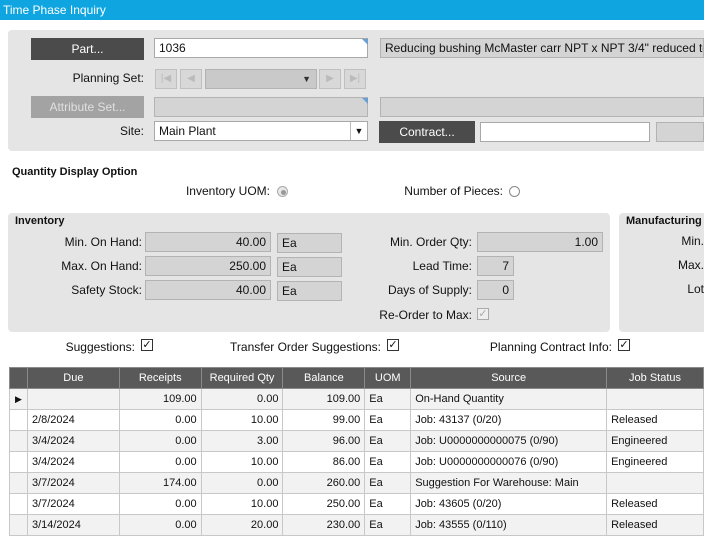 This screenshot has height=545, width=704. I want to click on part-input-corner-marker, so click(365, 42).